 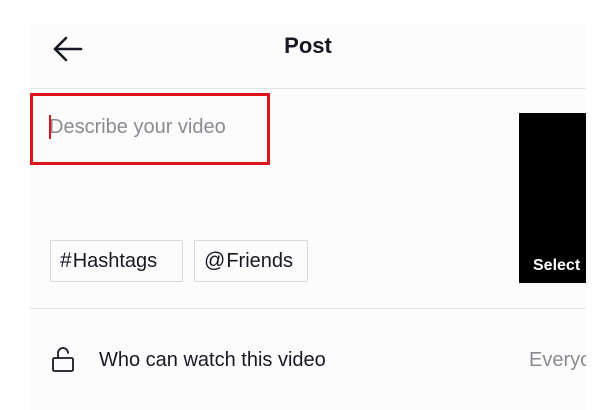 I want to click on page-title: Post, so click(x=308, y=45).